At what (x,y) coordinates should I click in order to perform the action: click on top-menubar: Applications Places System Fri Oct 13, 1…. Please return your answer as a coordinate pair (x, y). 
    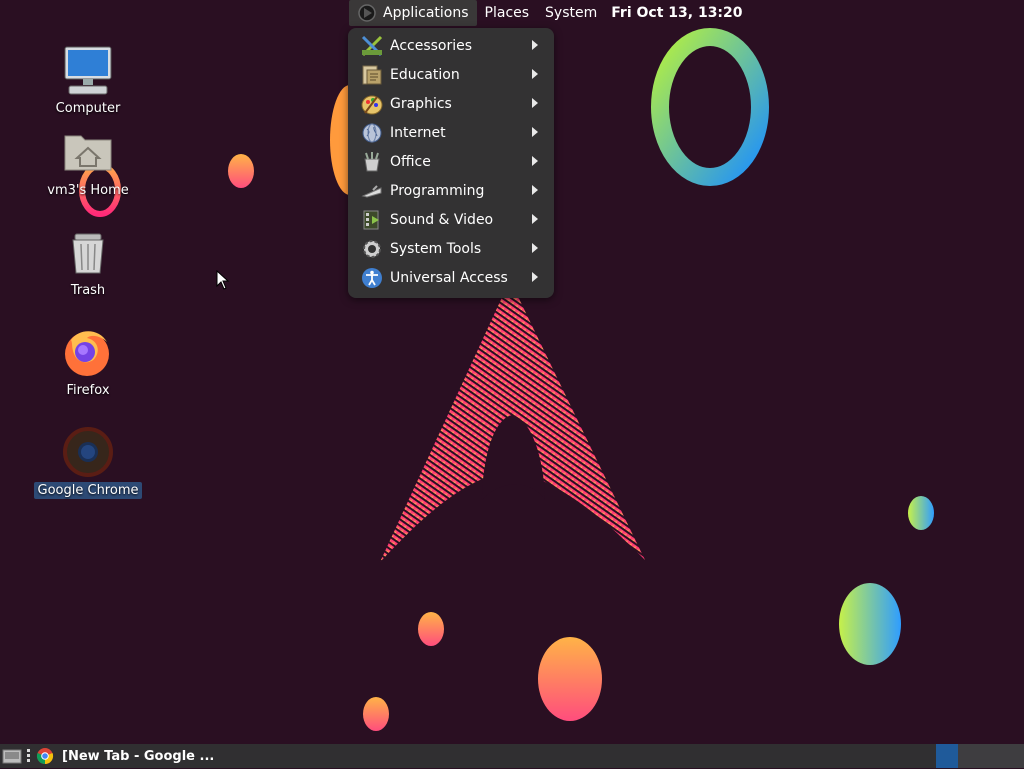
    Looking at the image, I should click on (552, 13).